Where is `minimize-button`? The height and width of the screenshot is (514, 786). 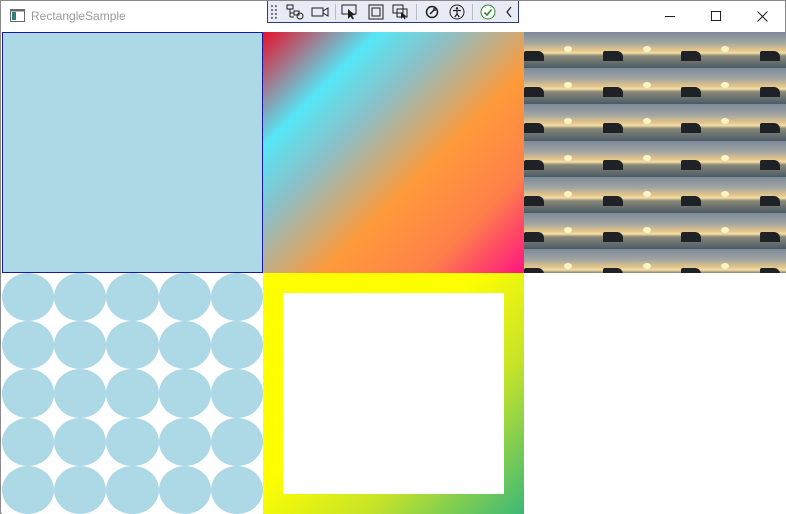
minimize-button is located at coordinates (670, 16).